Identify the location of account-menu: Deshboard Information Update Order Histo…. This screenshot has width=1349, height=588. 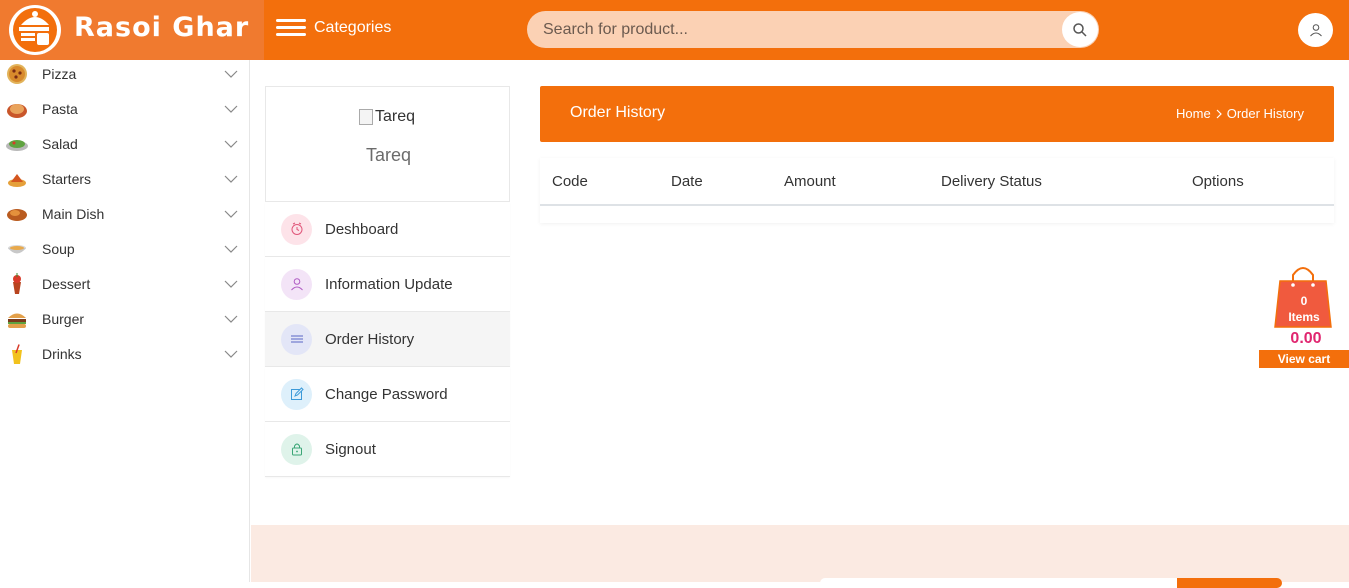
(387, 339).